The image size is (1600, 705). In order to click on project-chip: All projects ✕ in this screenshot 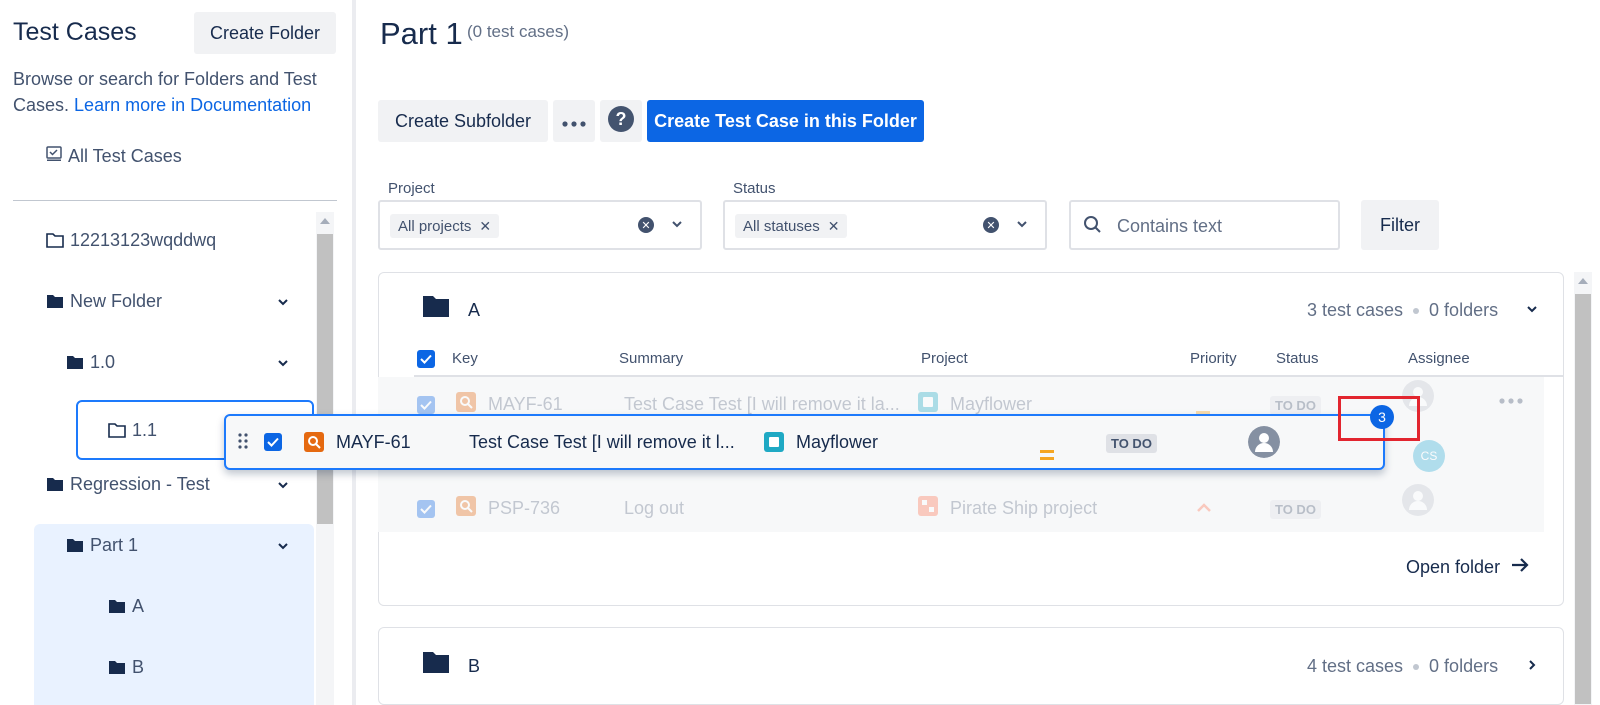, I will do `click(445, 226)`.